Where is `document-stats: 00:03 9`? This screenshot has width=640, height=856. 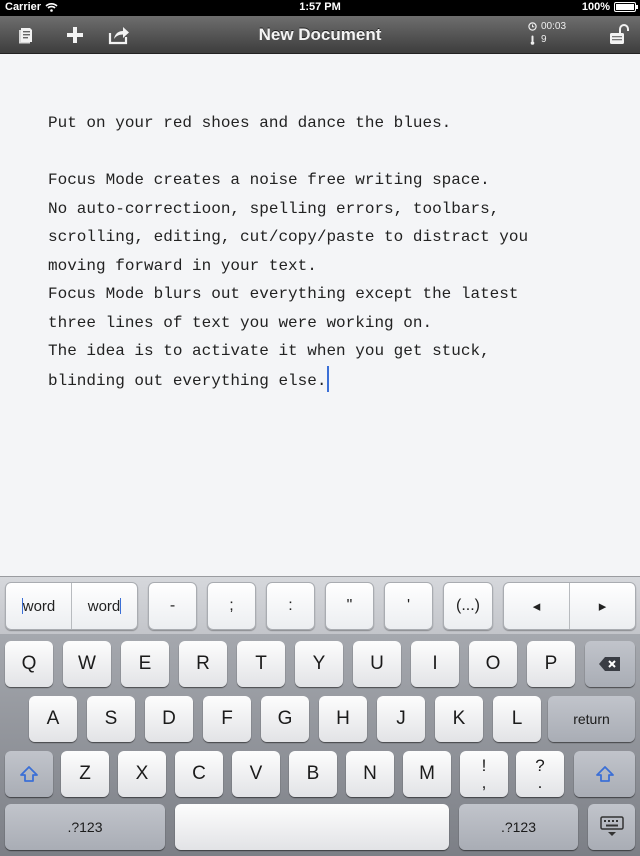 document-stats: 00:03 9 is located at coordinates (547, 33).